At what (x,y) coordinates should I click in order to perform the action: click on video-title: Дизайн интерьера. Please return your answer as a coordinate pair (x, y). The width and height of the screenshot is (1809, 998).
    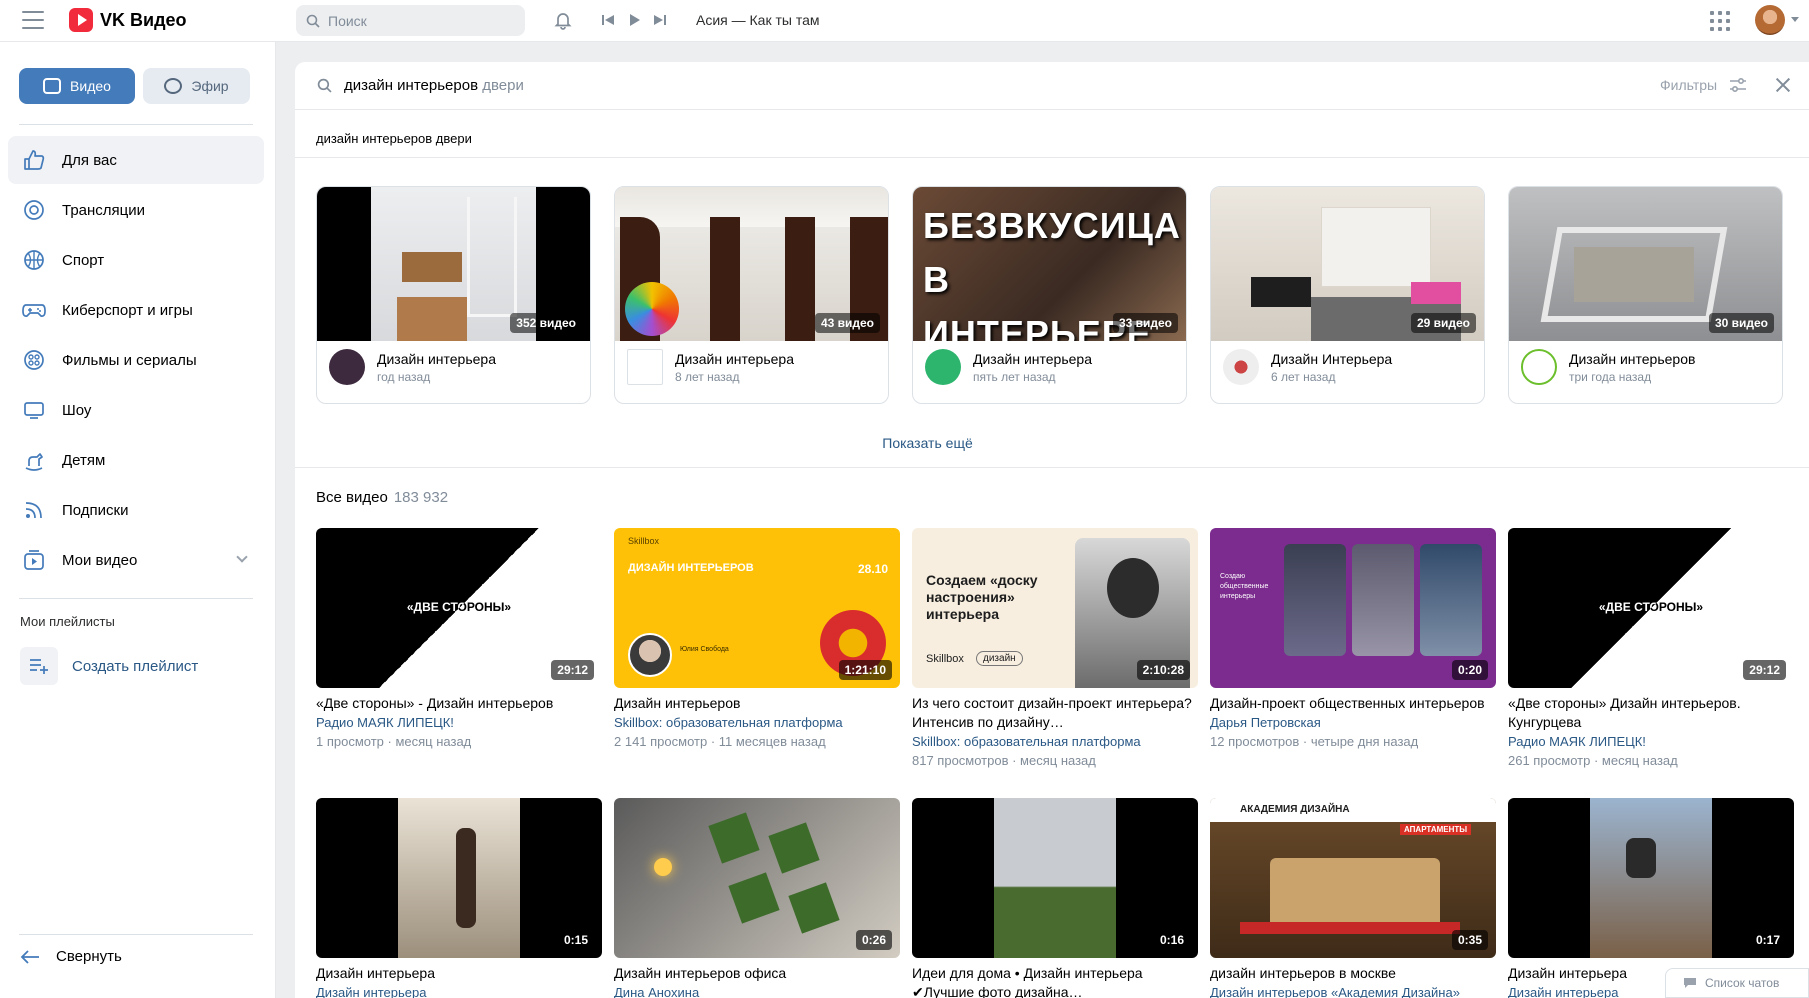
    Looking at the image, I should click on (459, 973).